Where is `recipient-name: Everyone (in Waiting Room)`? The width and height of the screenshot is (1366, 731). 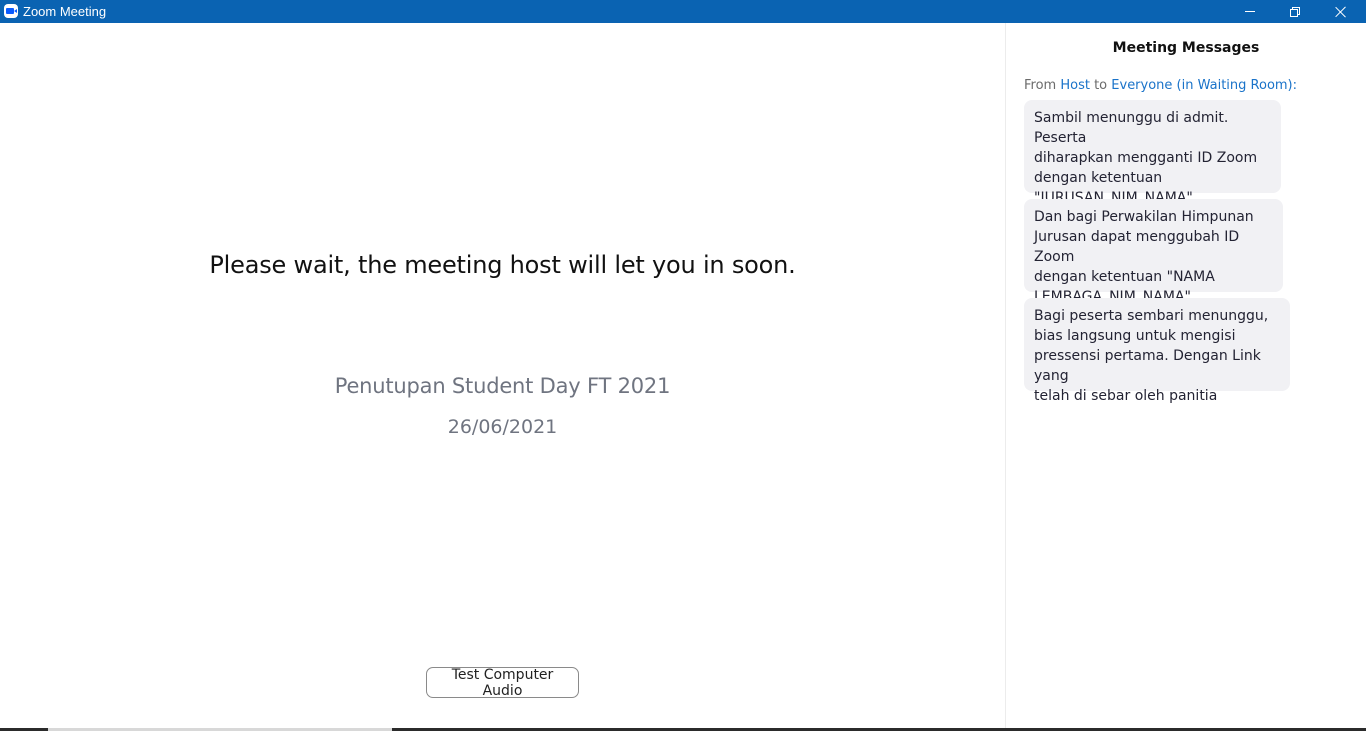
recipient-name: Everyone (in Waiting Room) is located at coordinates (1201, 85).